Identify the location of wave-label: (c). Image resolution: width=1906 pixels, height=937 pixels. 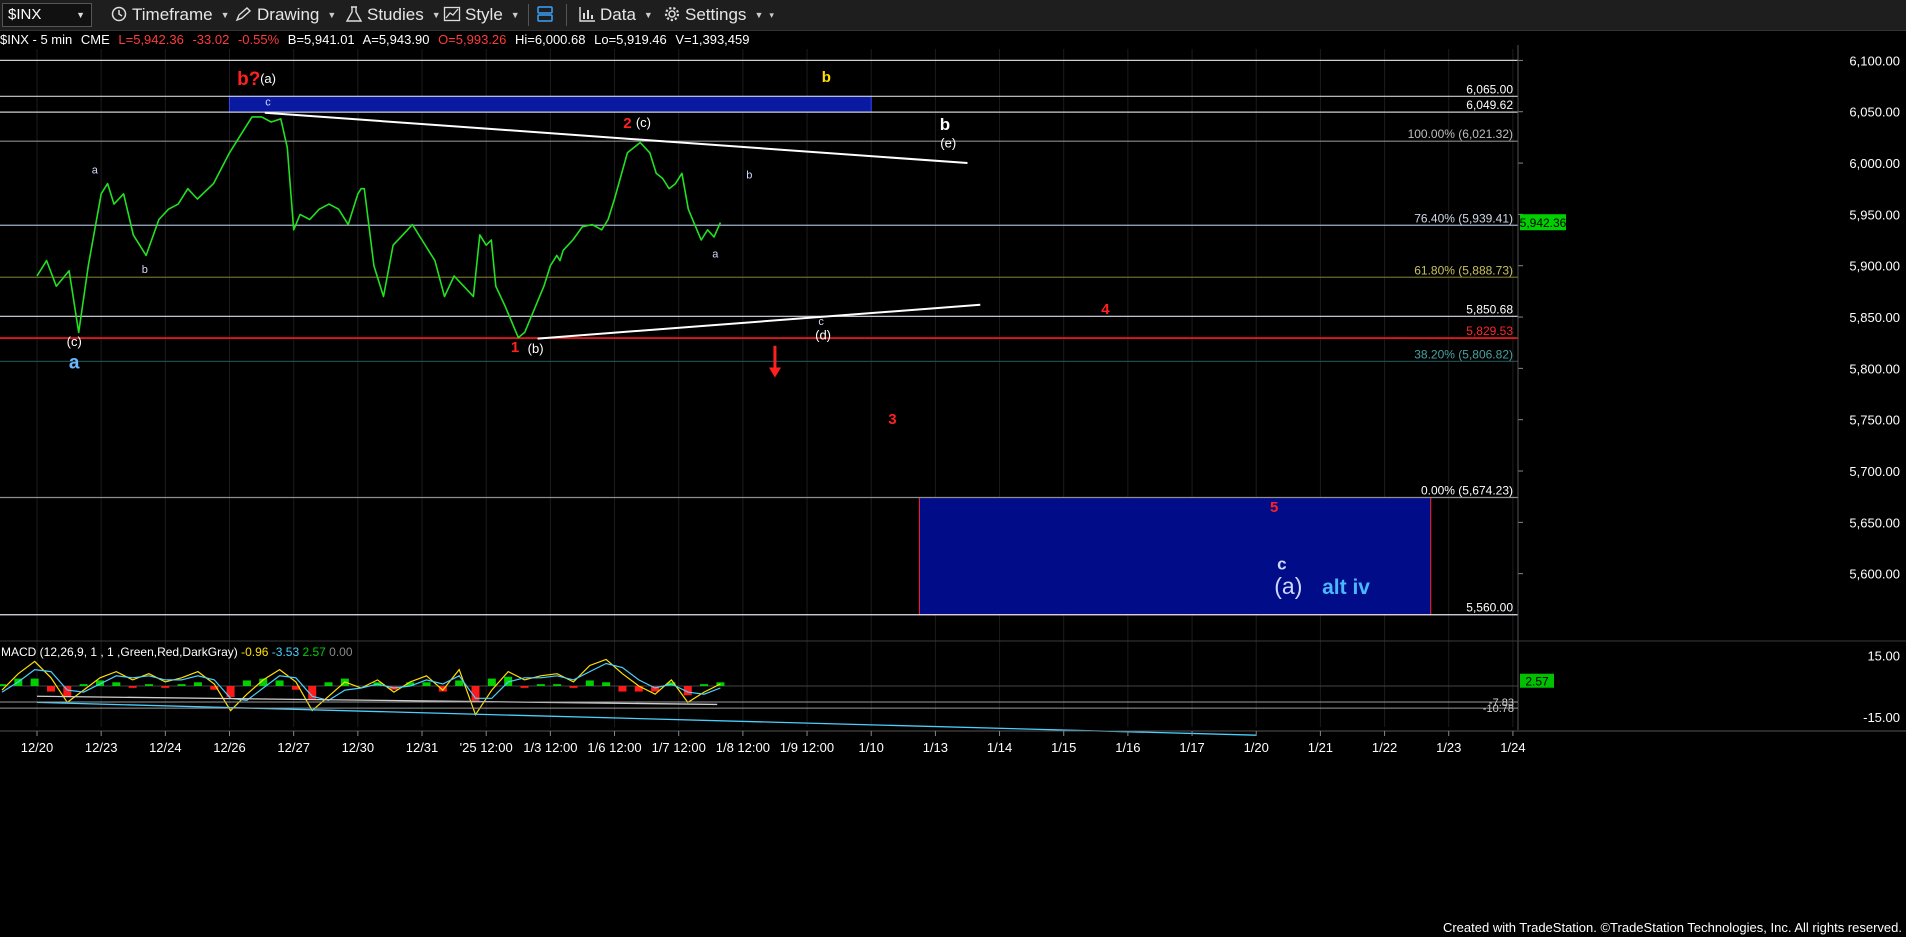
(74, 341).